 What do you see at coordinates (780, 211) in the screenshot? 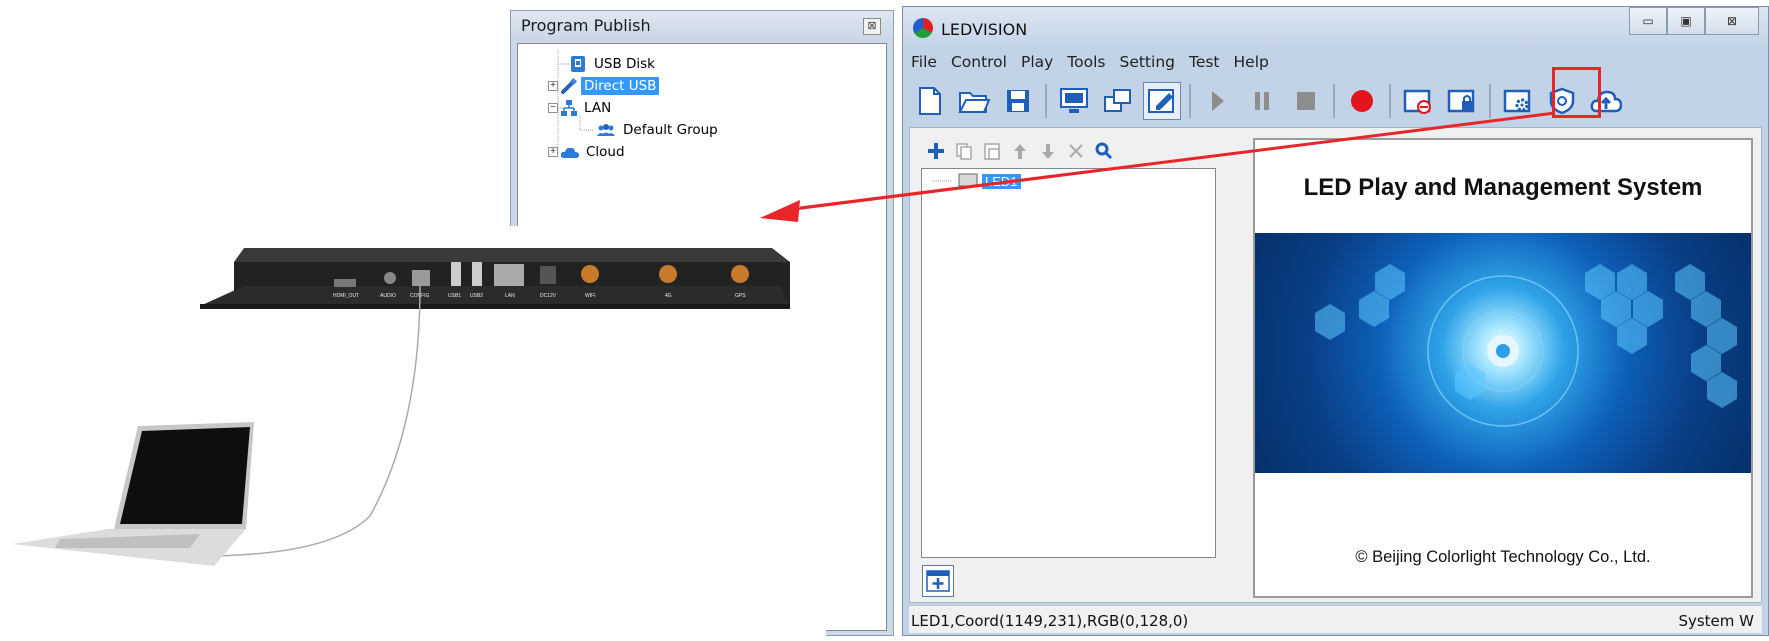
I see `arrow-head` at bounding box center [780, 211].